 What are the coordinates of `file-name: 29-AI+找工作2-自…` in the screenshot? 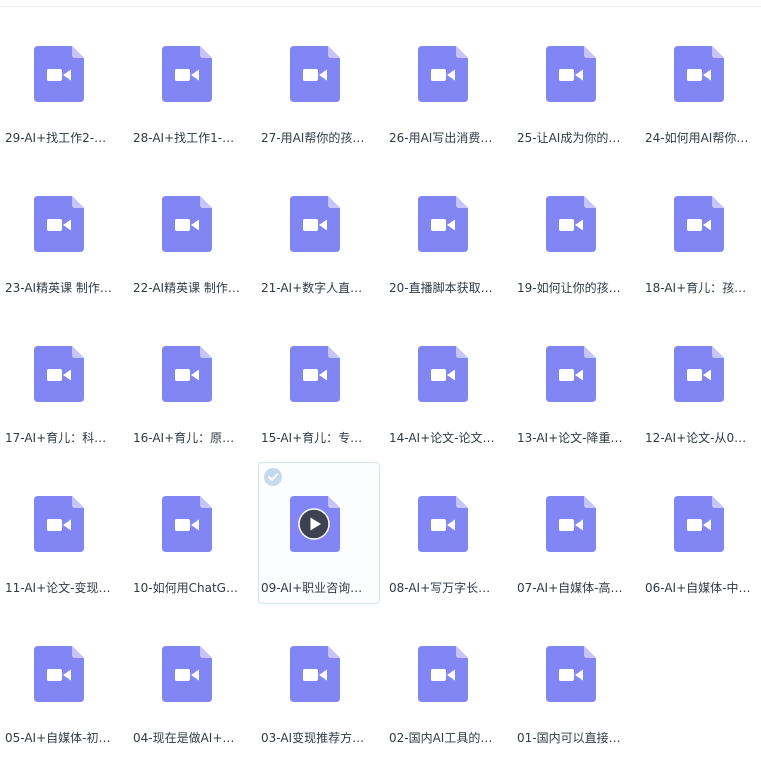 It's located at (61, 138).